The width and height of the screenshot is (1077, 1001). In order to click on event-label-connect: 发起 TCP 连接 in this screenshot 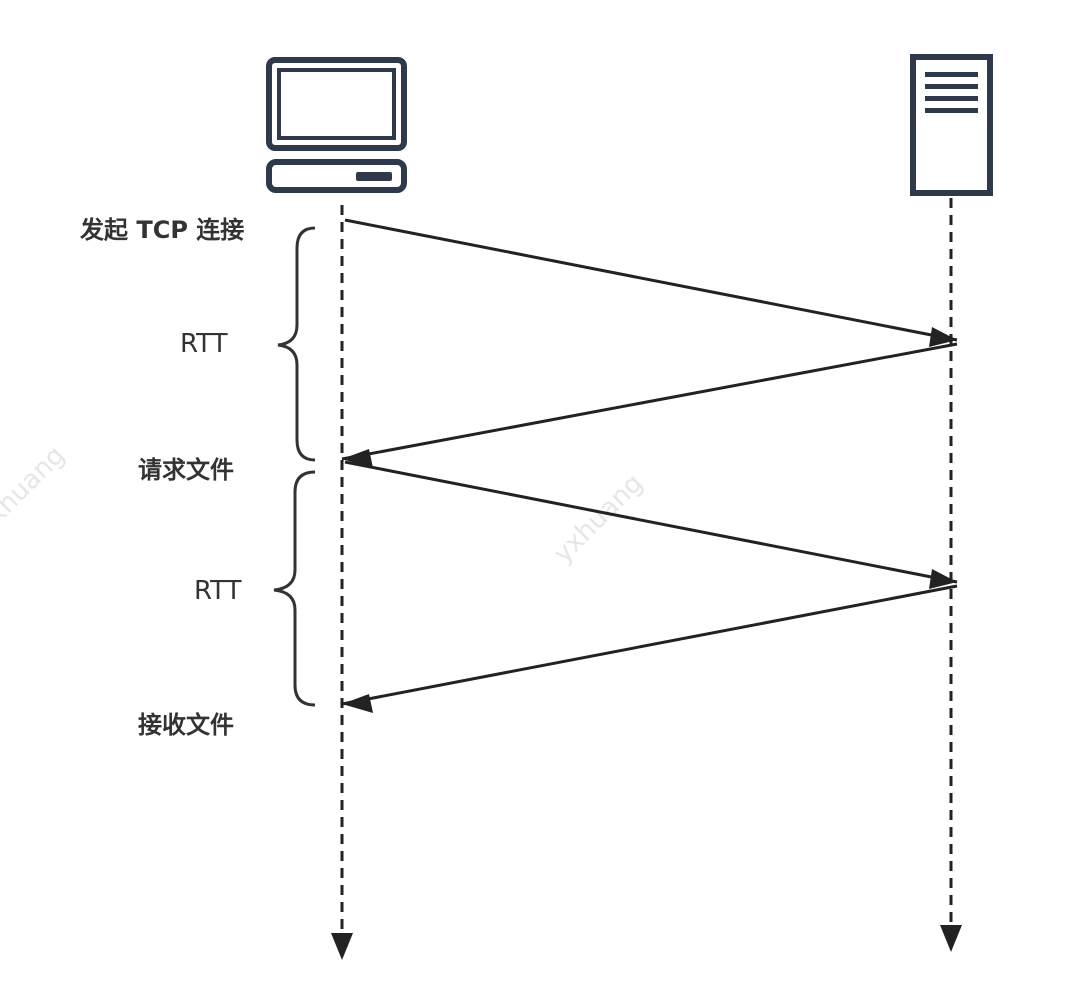, I will do `click(162, 230)`.